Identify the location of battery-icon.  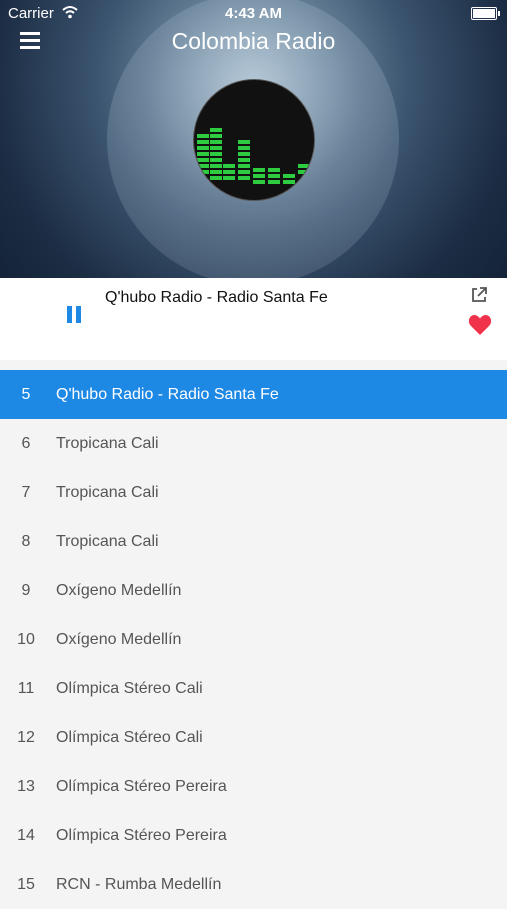
(485, 13).